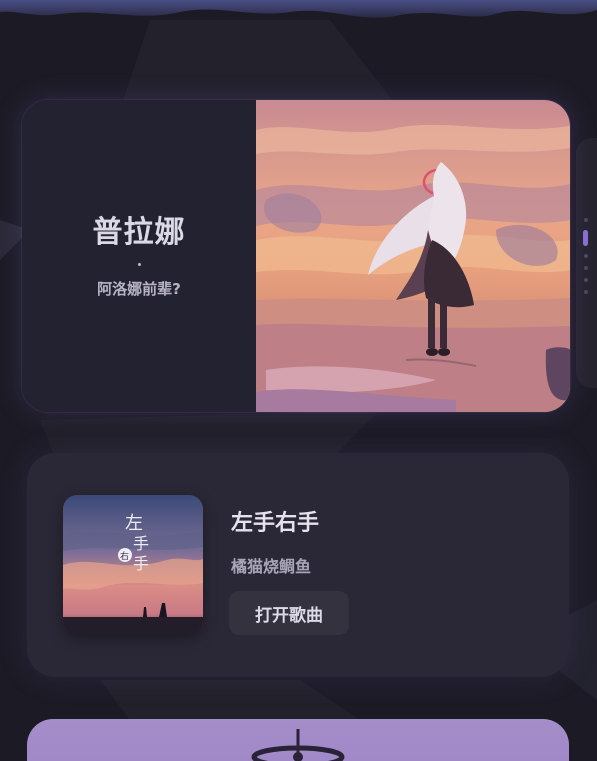 Image resolution: width=597 pixels, height=761 pixels. I want to click on hero-pager, so click(586, 258).